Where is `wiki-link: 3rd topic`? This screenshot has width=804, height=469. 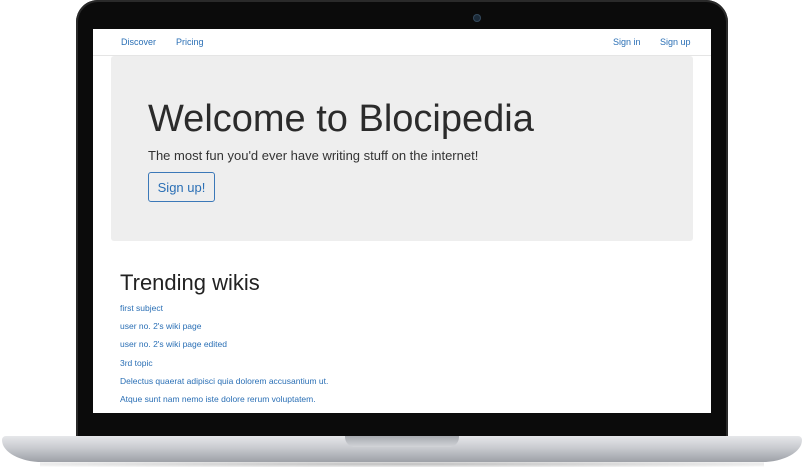 wiki-link: 3rd topic is located at coordinates (136, 363).